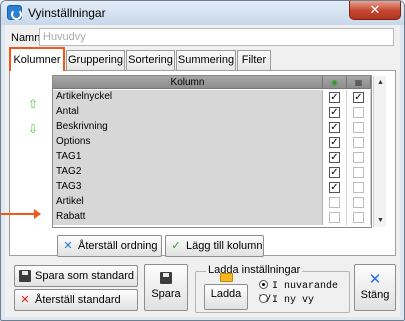  What do you see at coordinates (85, 276) in the screenshot?
I see `save-as-standard-label: Spara som standard` at bounding box center [85, 276].